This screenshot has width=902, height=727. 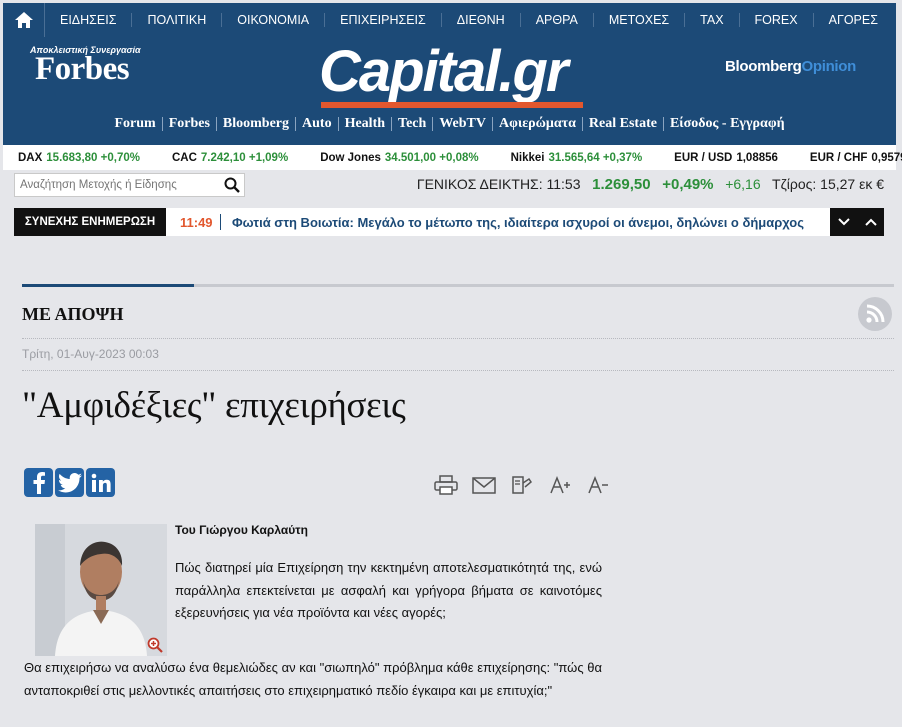 What do you see at coordinates (743, 184) in the screenshot?
I see `general-index-change-abs: +6,16` at bounding box center [743, 184].